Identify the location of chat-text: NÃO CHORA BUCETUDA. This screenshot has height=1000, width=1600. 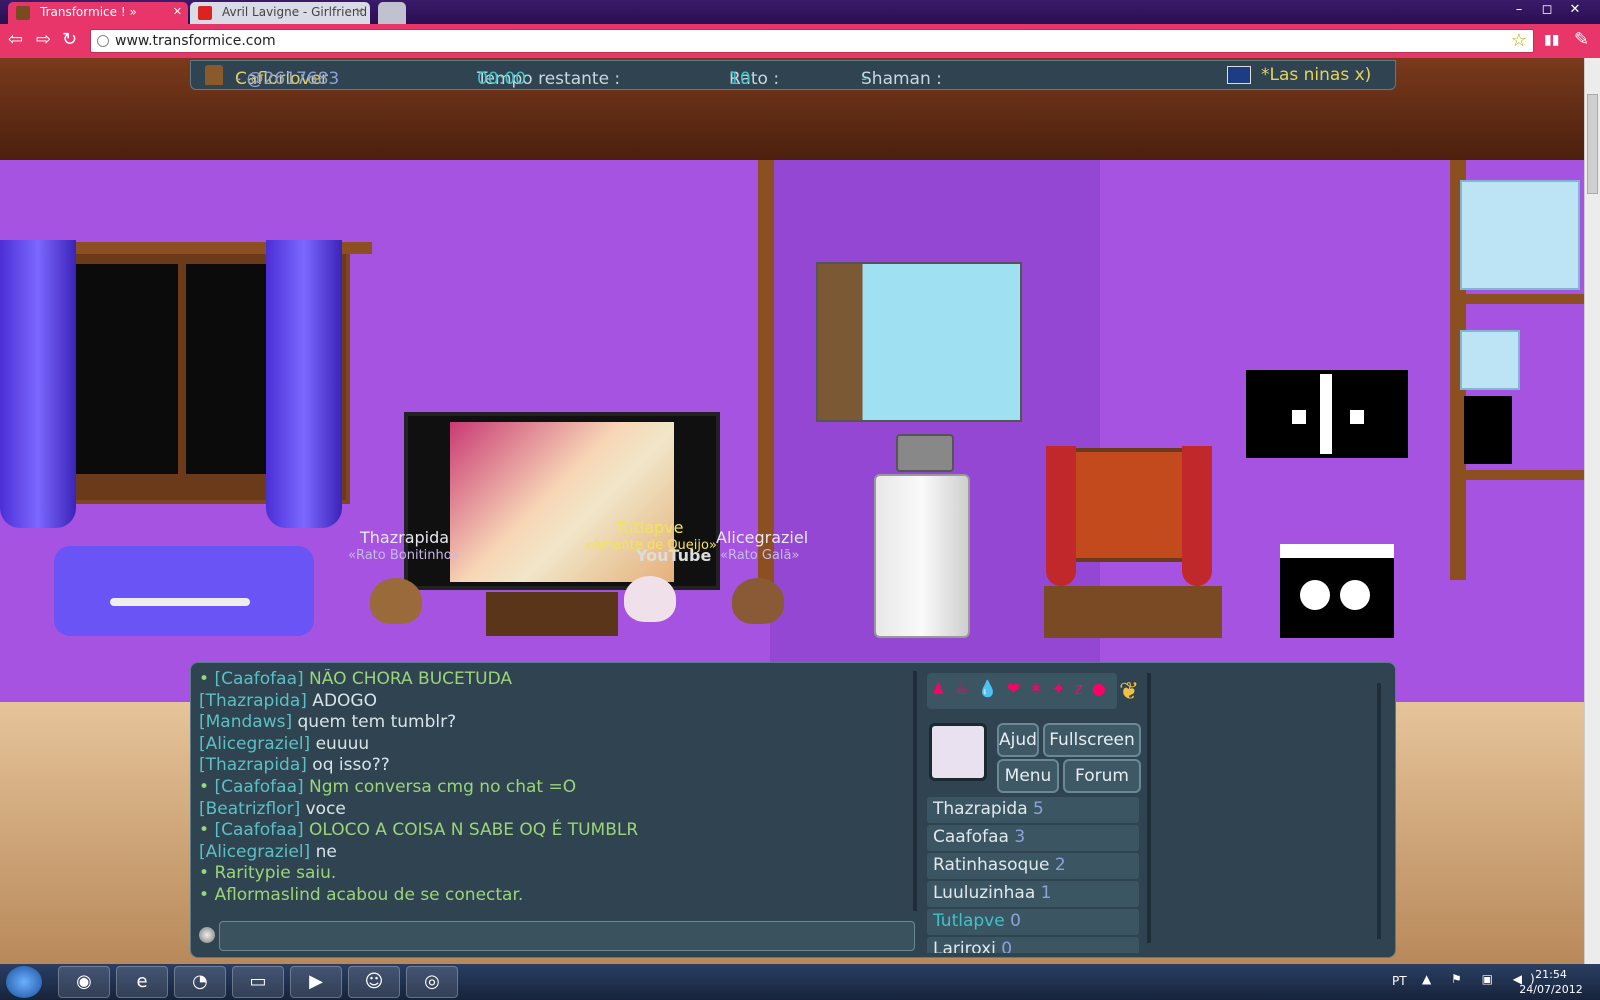
(408, 679).